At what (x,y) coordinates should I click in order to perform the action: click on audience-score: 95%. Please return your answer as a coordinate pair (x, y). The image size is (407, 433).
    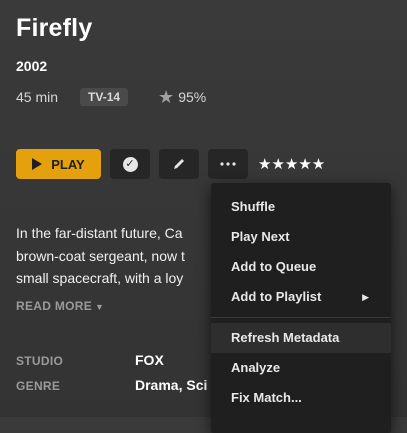
    Looking at the image, I should click on (192, 97).